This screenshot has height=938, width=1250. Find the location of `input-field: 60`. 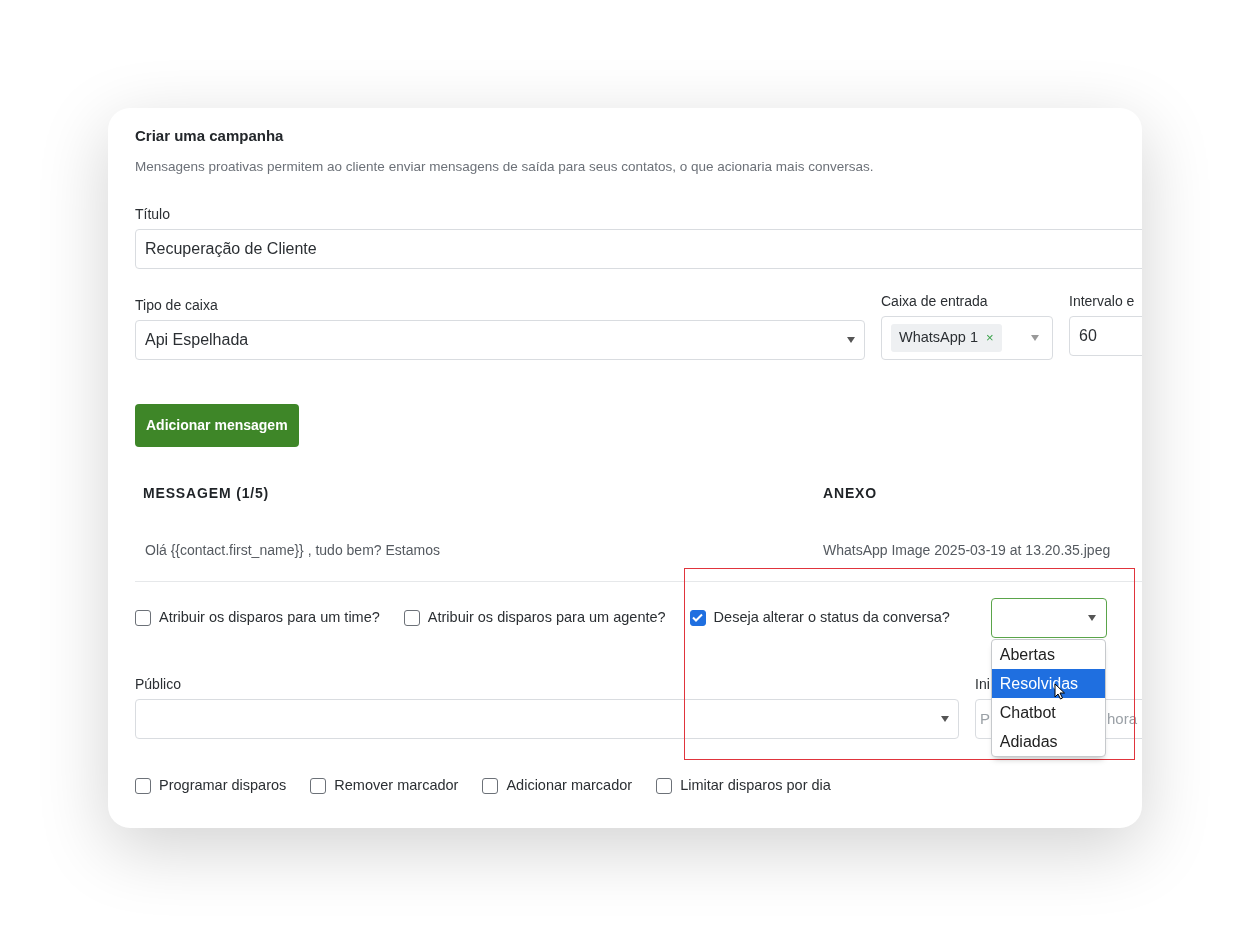

input-field: 60 is located at coordinates (1105, 335).